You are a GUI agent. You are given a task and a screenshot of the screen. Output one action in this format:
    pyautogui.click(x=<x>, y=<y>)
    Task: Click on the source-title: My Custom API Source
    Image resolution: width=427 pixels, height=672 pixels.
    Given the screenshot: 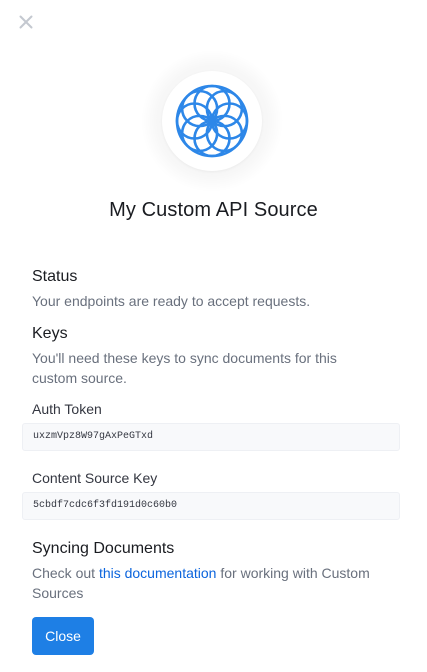 What is the action you would take?
    pyautogui.click(x=213, y=210)
    